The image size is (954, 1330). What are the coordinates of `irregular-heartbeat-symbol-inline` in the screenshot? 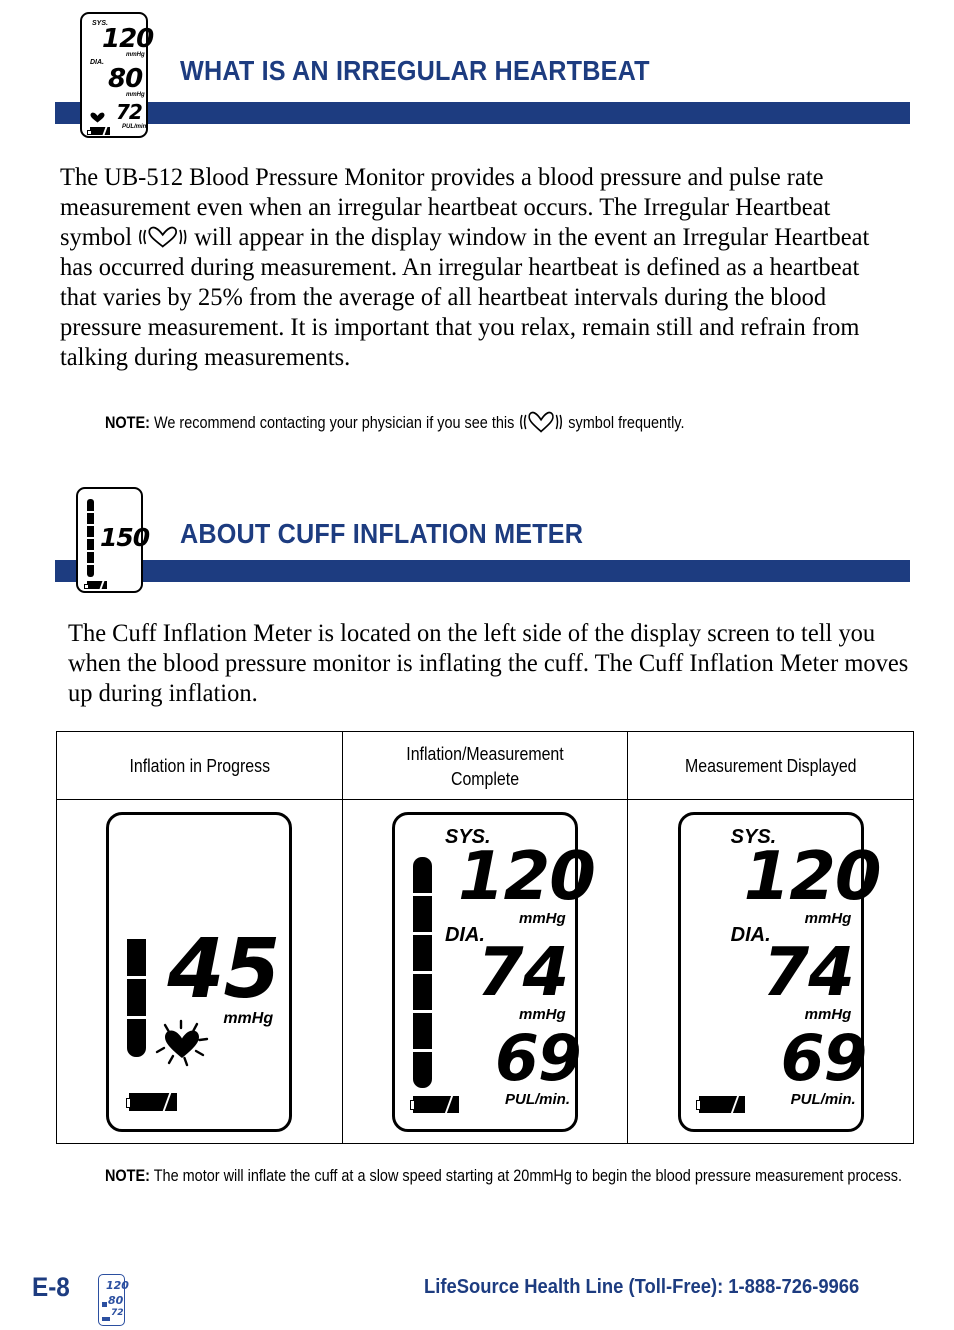 It's located at (163, 236).